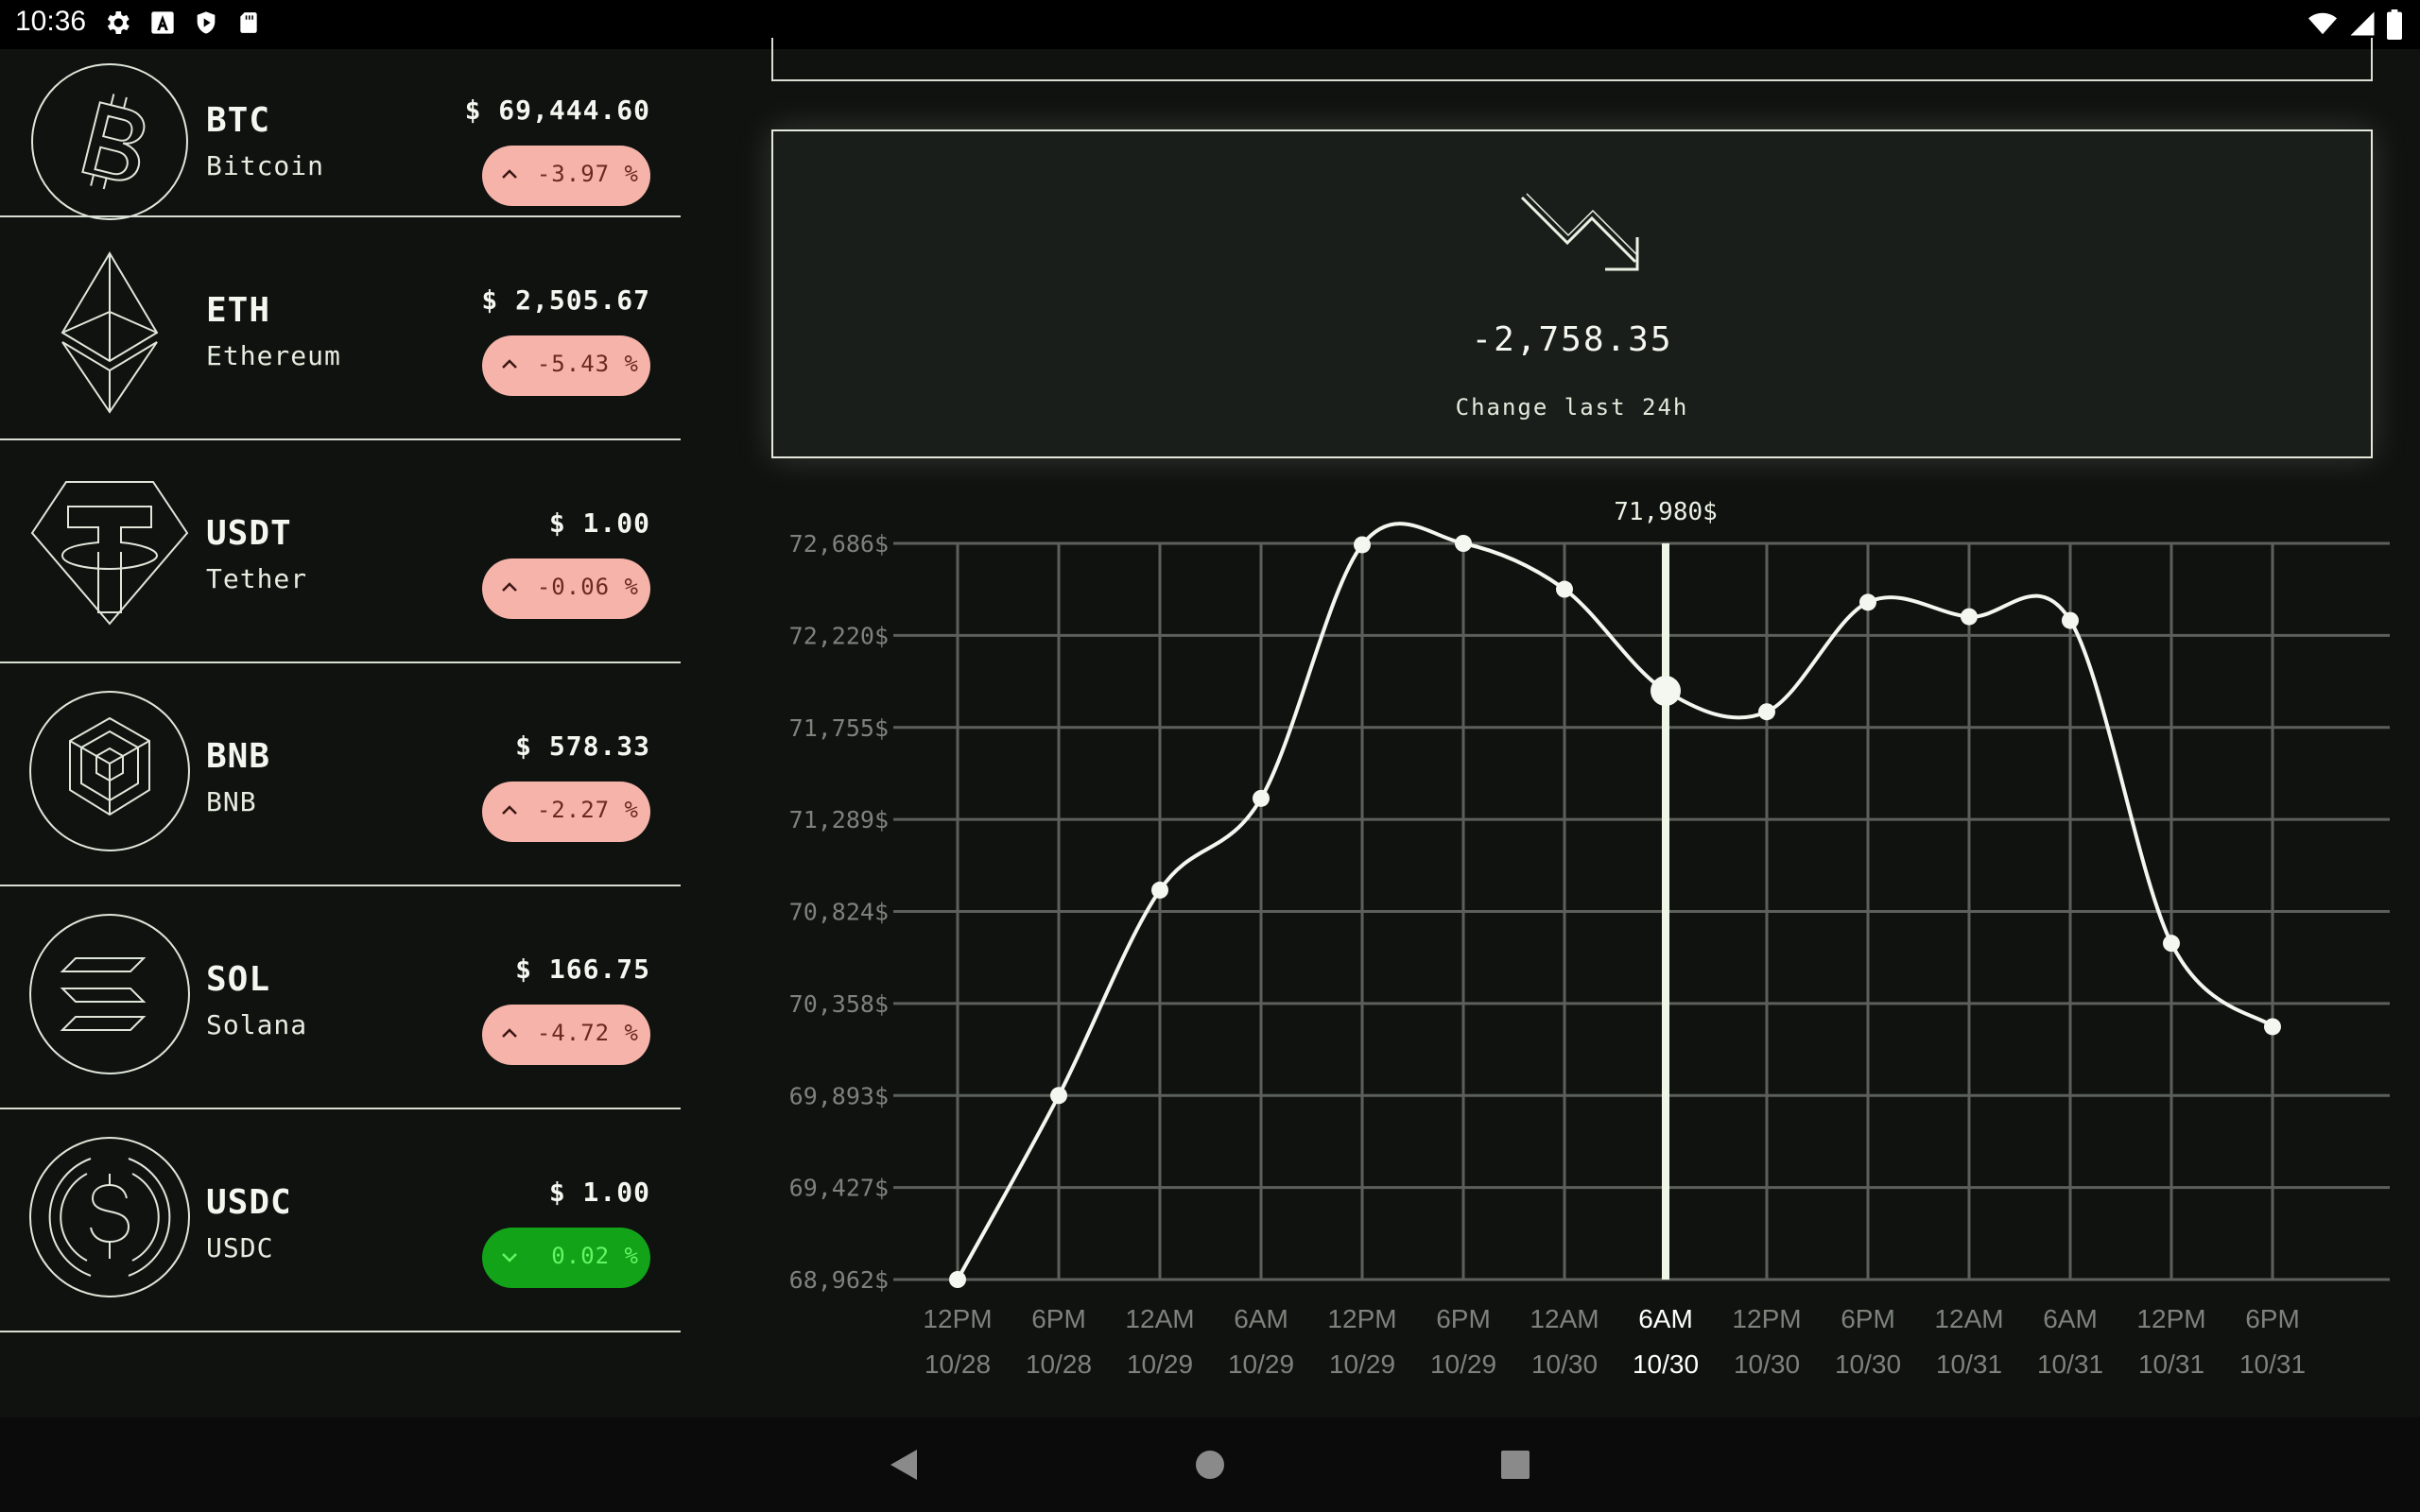  I want to click on change-badge: -3.97 %, so click(566, 176).